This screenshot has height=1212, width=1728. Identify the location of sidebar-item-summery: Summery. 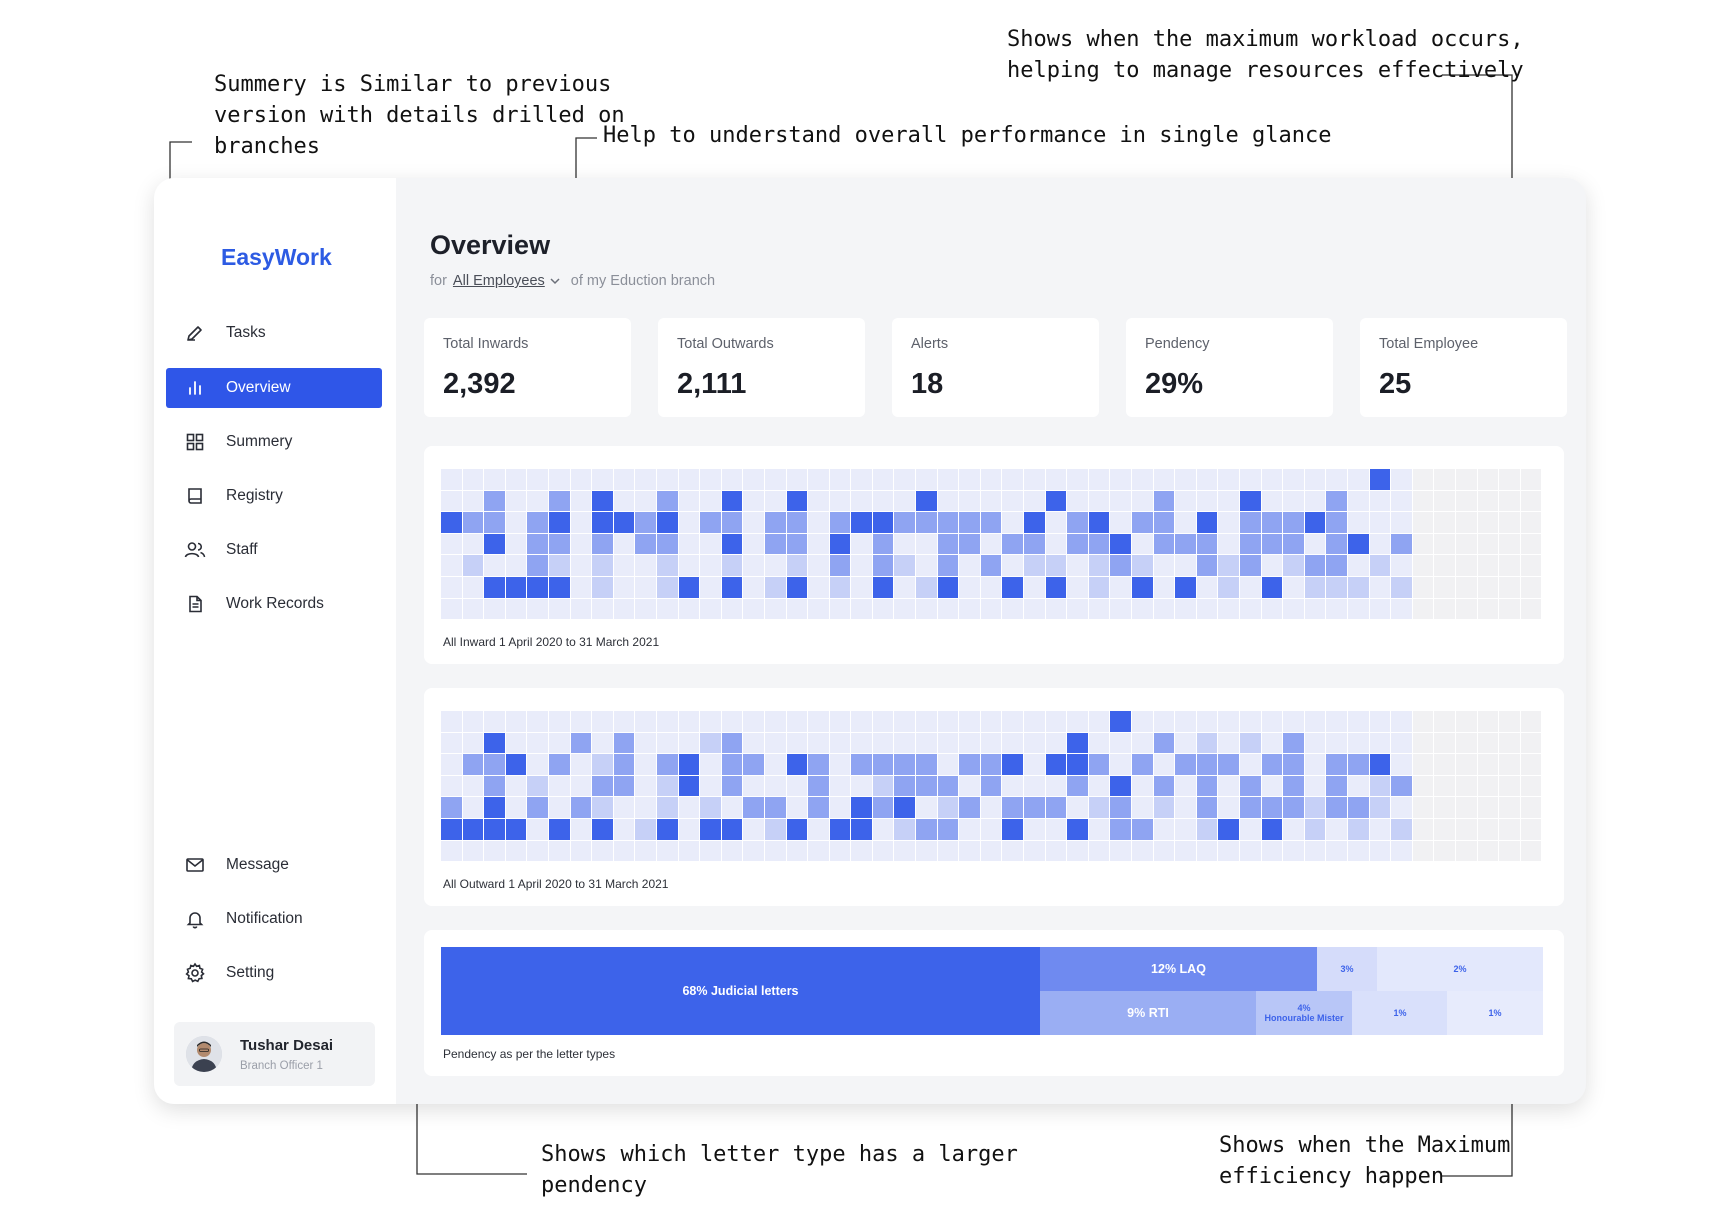
(274, 442).